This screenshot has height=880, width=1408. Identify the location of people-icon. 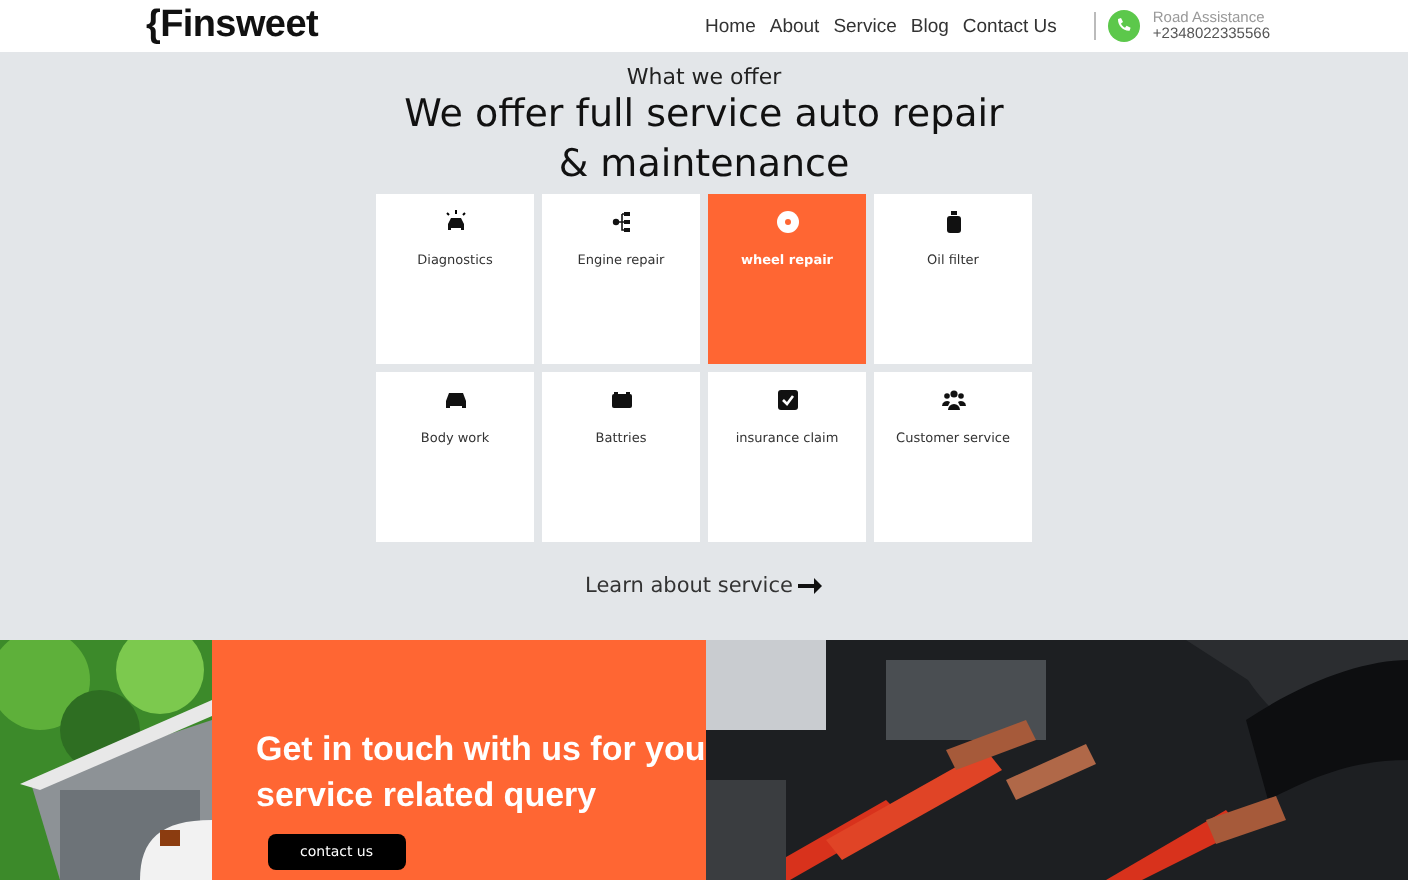
(953, 400).